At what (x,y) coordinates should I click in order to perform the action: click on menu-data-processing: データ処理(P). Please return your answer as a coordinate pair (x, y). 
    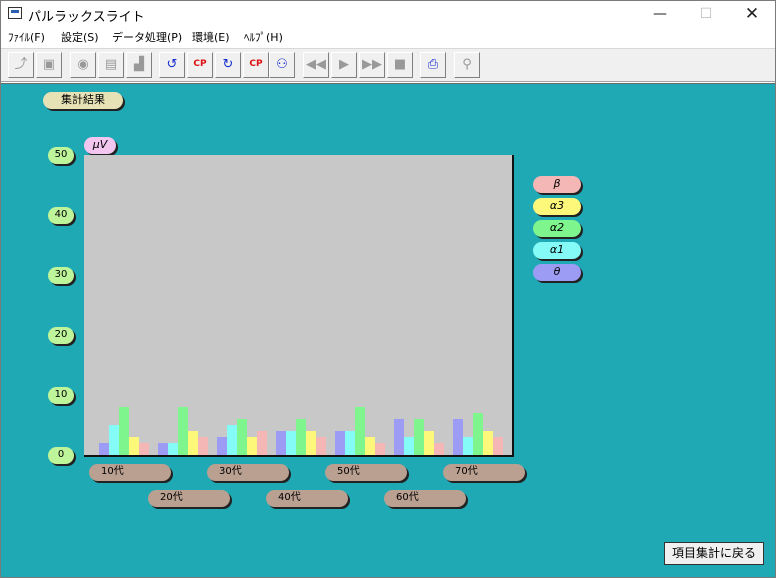
    Looking at the image, I should click on (147, 37).